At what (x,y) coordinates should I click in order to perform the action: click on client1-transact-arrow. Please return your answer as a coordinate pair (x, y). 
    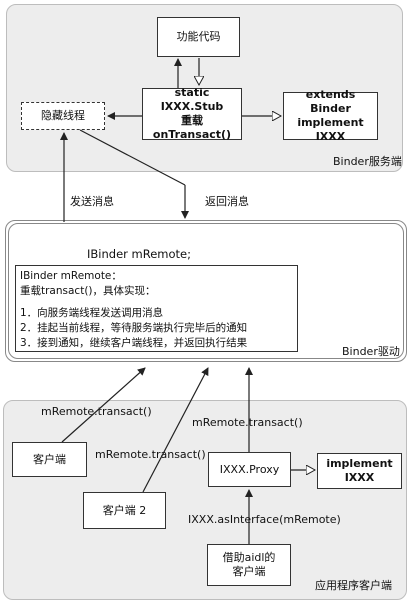
    Looking at the image, I should click on (103, 405).